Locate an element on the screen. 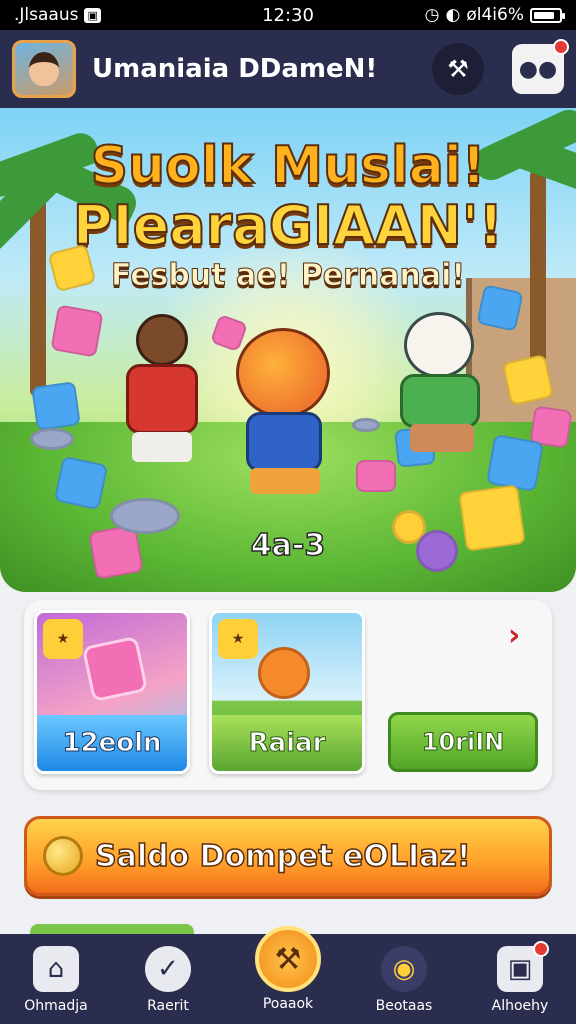 Image resolution: width=576 pixels, height=1024 pixels. nav-item-camera: ▣ Alhoehy is located at coordinates (520, 979).